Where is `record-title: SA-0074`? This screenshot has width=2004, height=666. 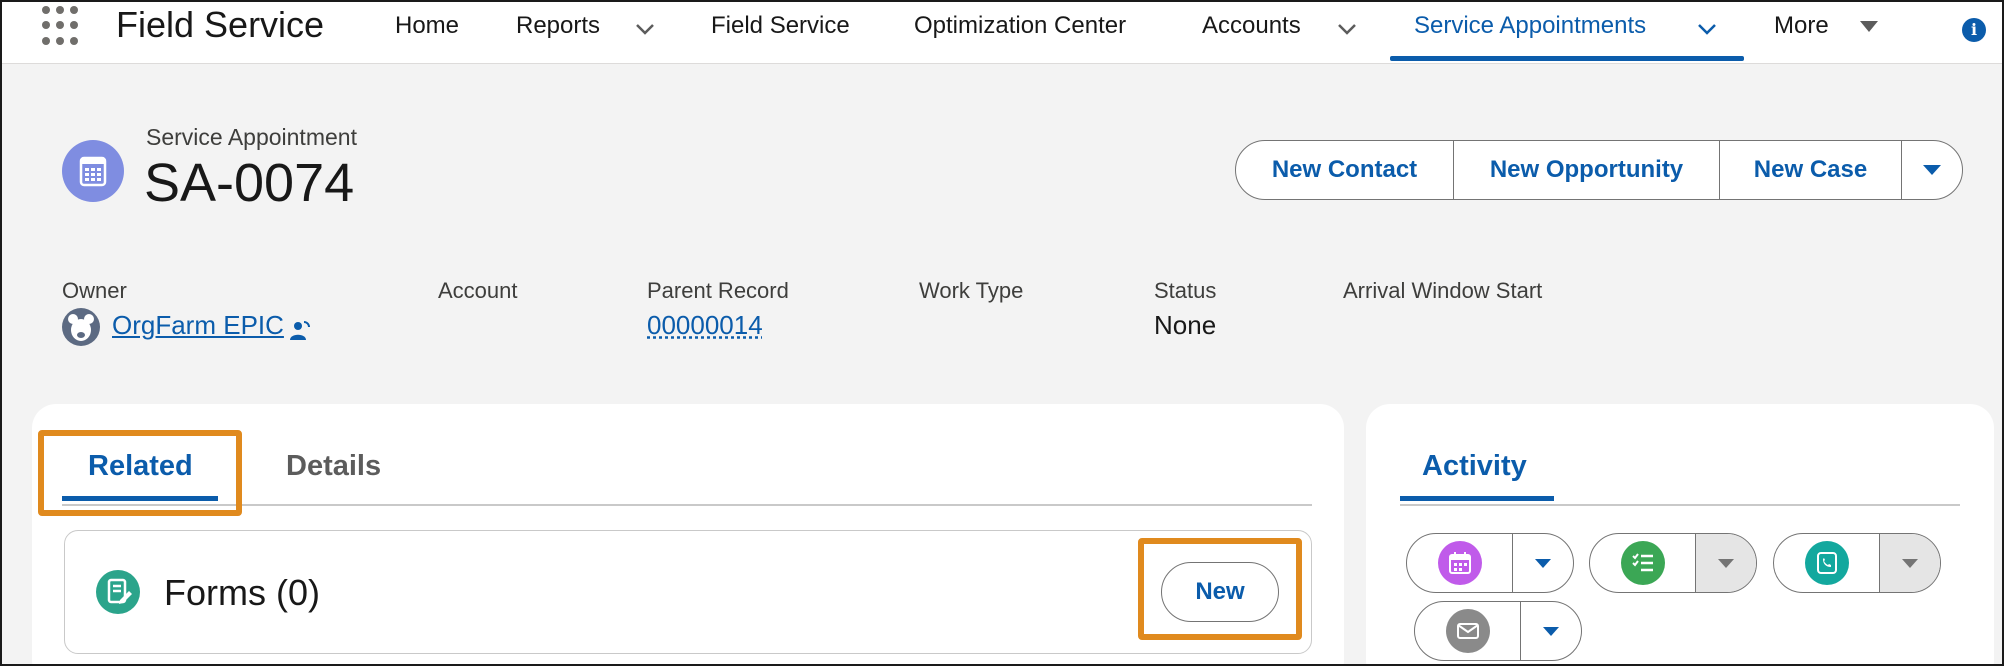 record-title: SA-0074 is located at coordinates (249, 183).